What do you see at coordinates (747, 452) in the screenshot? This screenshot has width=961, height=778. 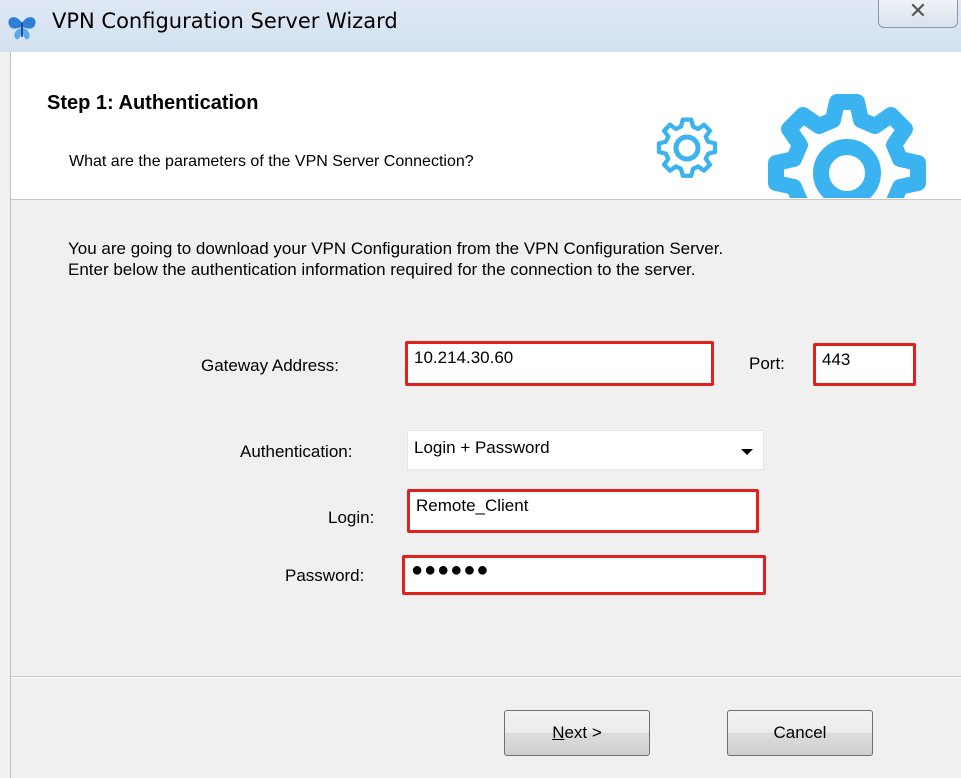 I see `dropdown-arrow-icon` at bounding box center [747, 452].